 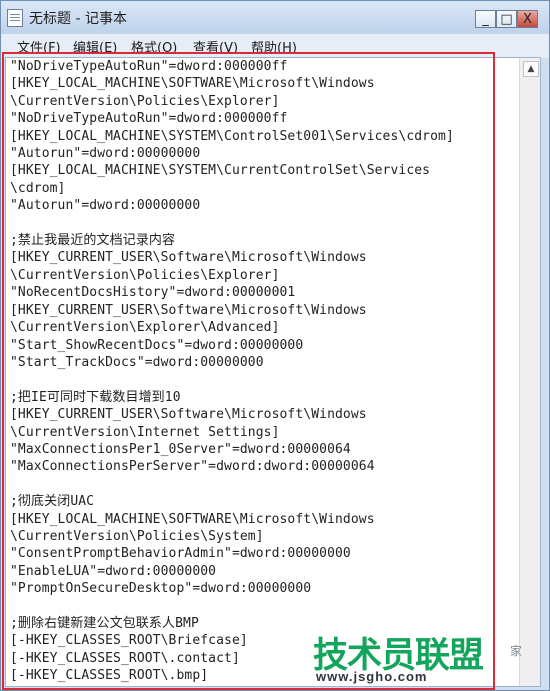 I want to click on scroll-up-arrow-icon: ▲, so click(x=531, y=69).